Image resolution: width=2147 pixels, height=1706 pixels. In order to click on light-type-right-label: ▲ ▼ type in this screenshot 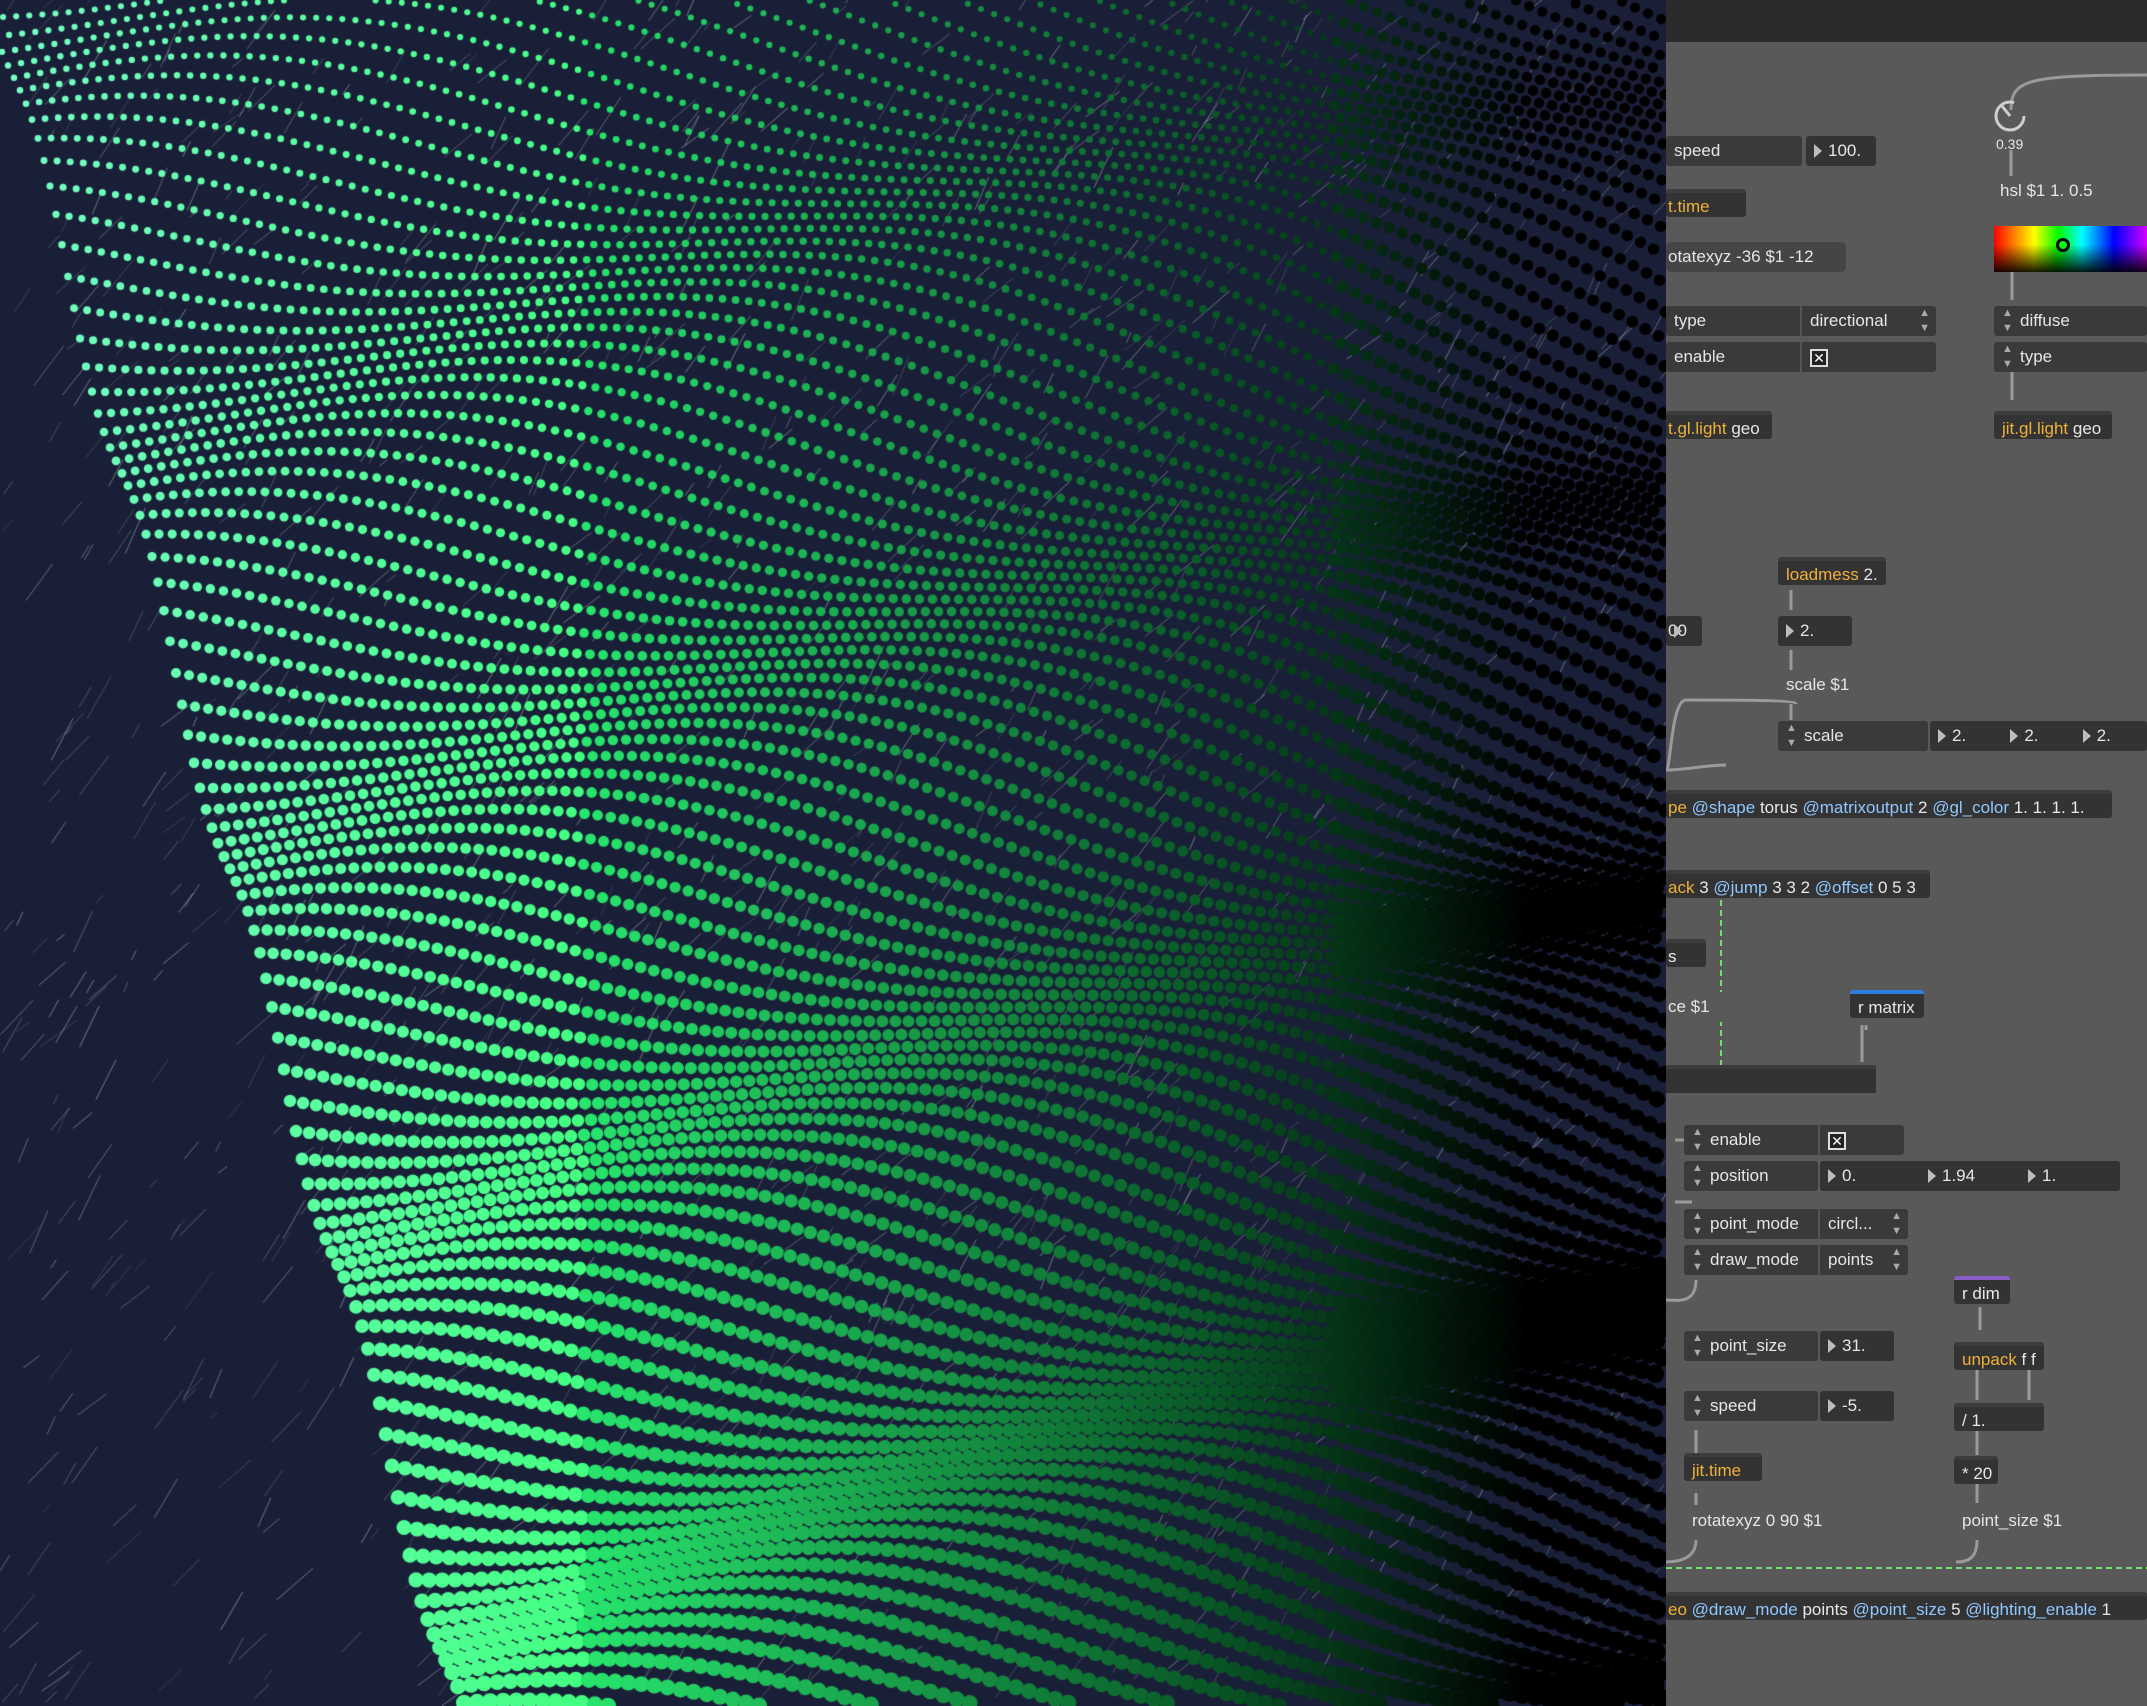, I will do `click(2027, 356)`.